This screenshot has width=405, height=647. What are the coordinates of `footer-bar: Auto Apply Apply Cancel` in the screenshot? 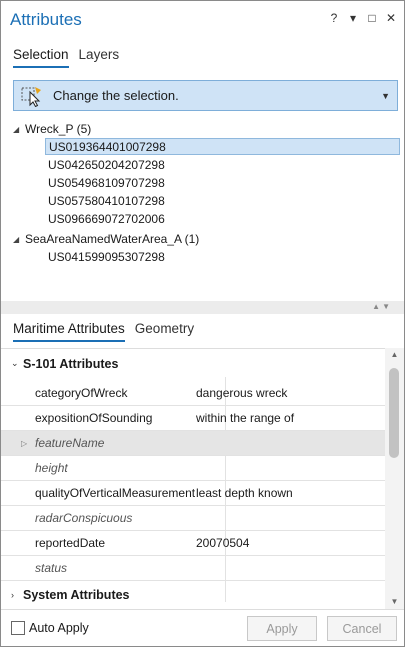 It's located at (202, 627).